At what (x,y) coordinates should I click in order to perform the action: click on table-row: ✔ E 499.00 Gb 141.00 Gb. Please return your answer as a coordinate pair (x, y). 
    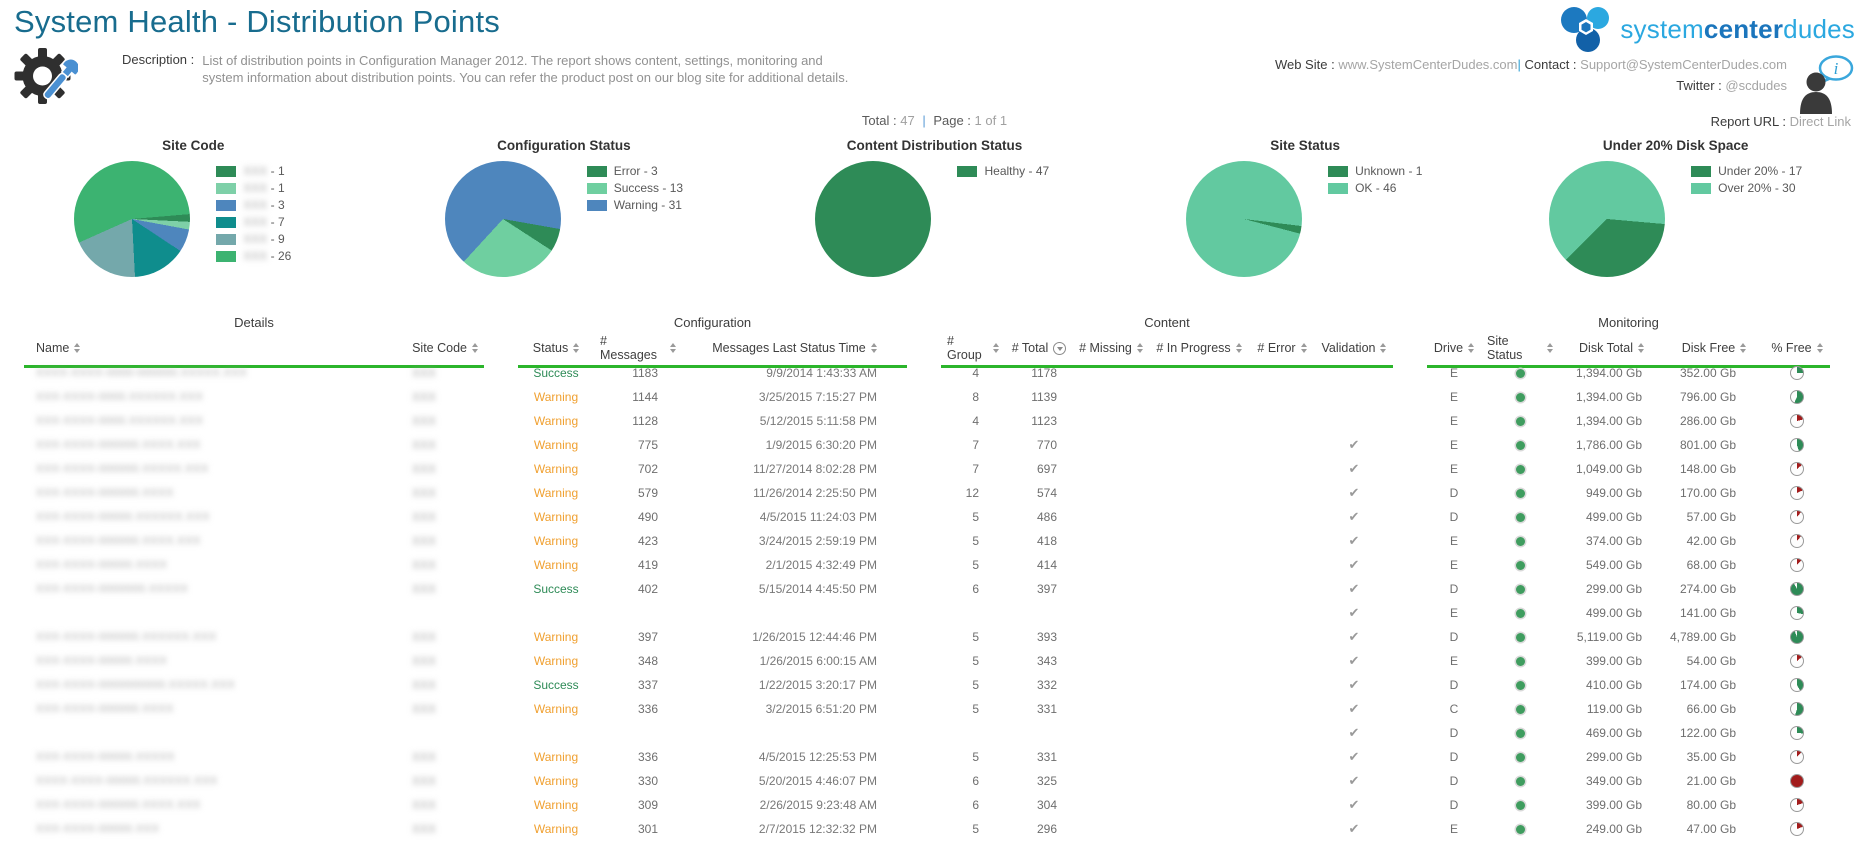
    Looking at the image, I should click on (931, 613).